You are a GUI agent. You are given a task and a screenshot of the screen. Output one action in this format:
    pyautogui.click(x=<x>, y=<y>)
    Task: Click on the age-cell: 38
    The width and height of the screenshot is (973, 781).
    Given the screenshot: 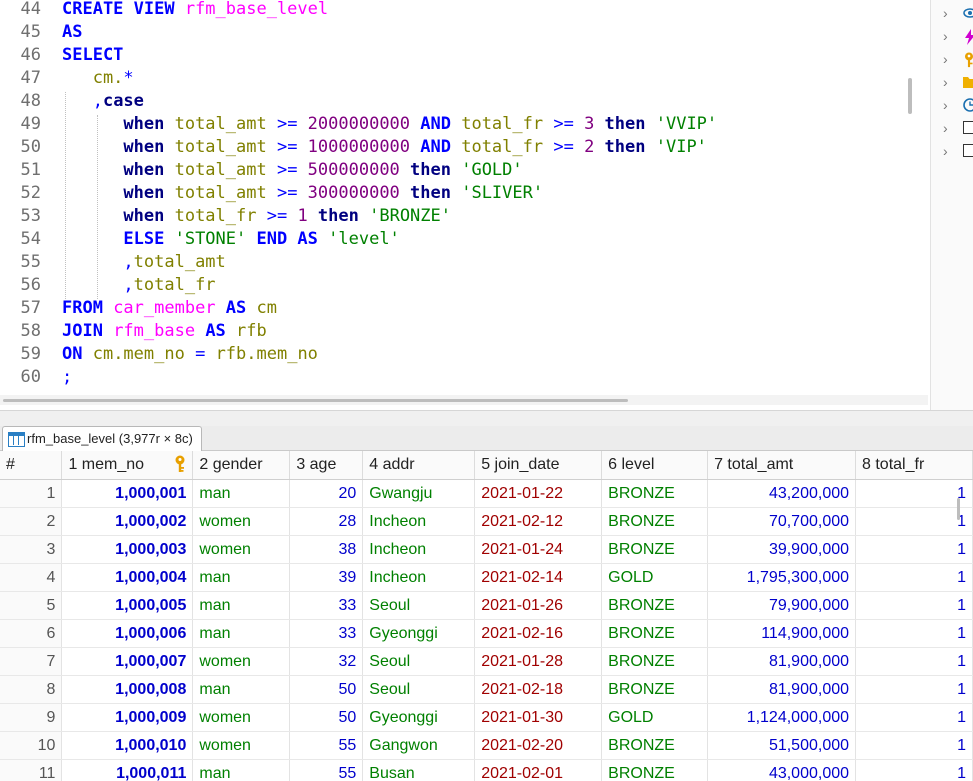 What is the action you would take?
    pyautogui.click(x=326, y=549)
    